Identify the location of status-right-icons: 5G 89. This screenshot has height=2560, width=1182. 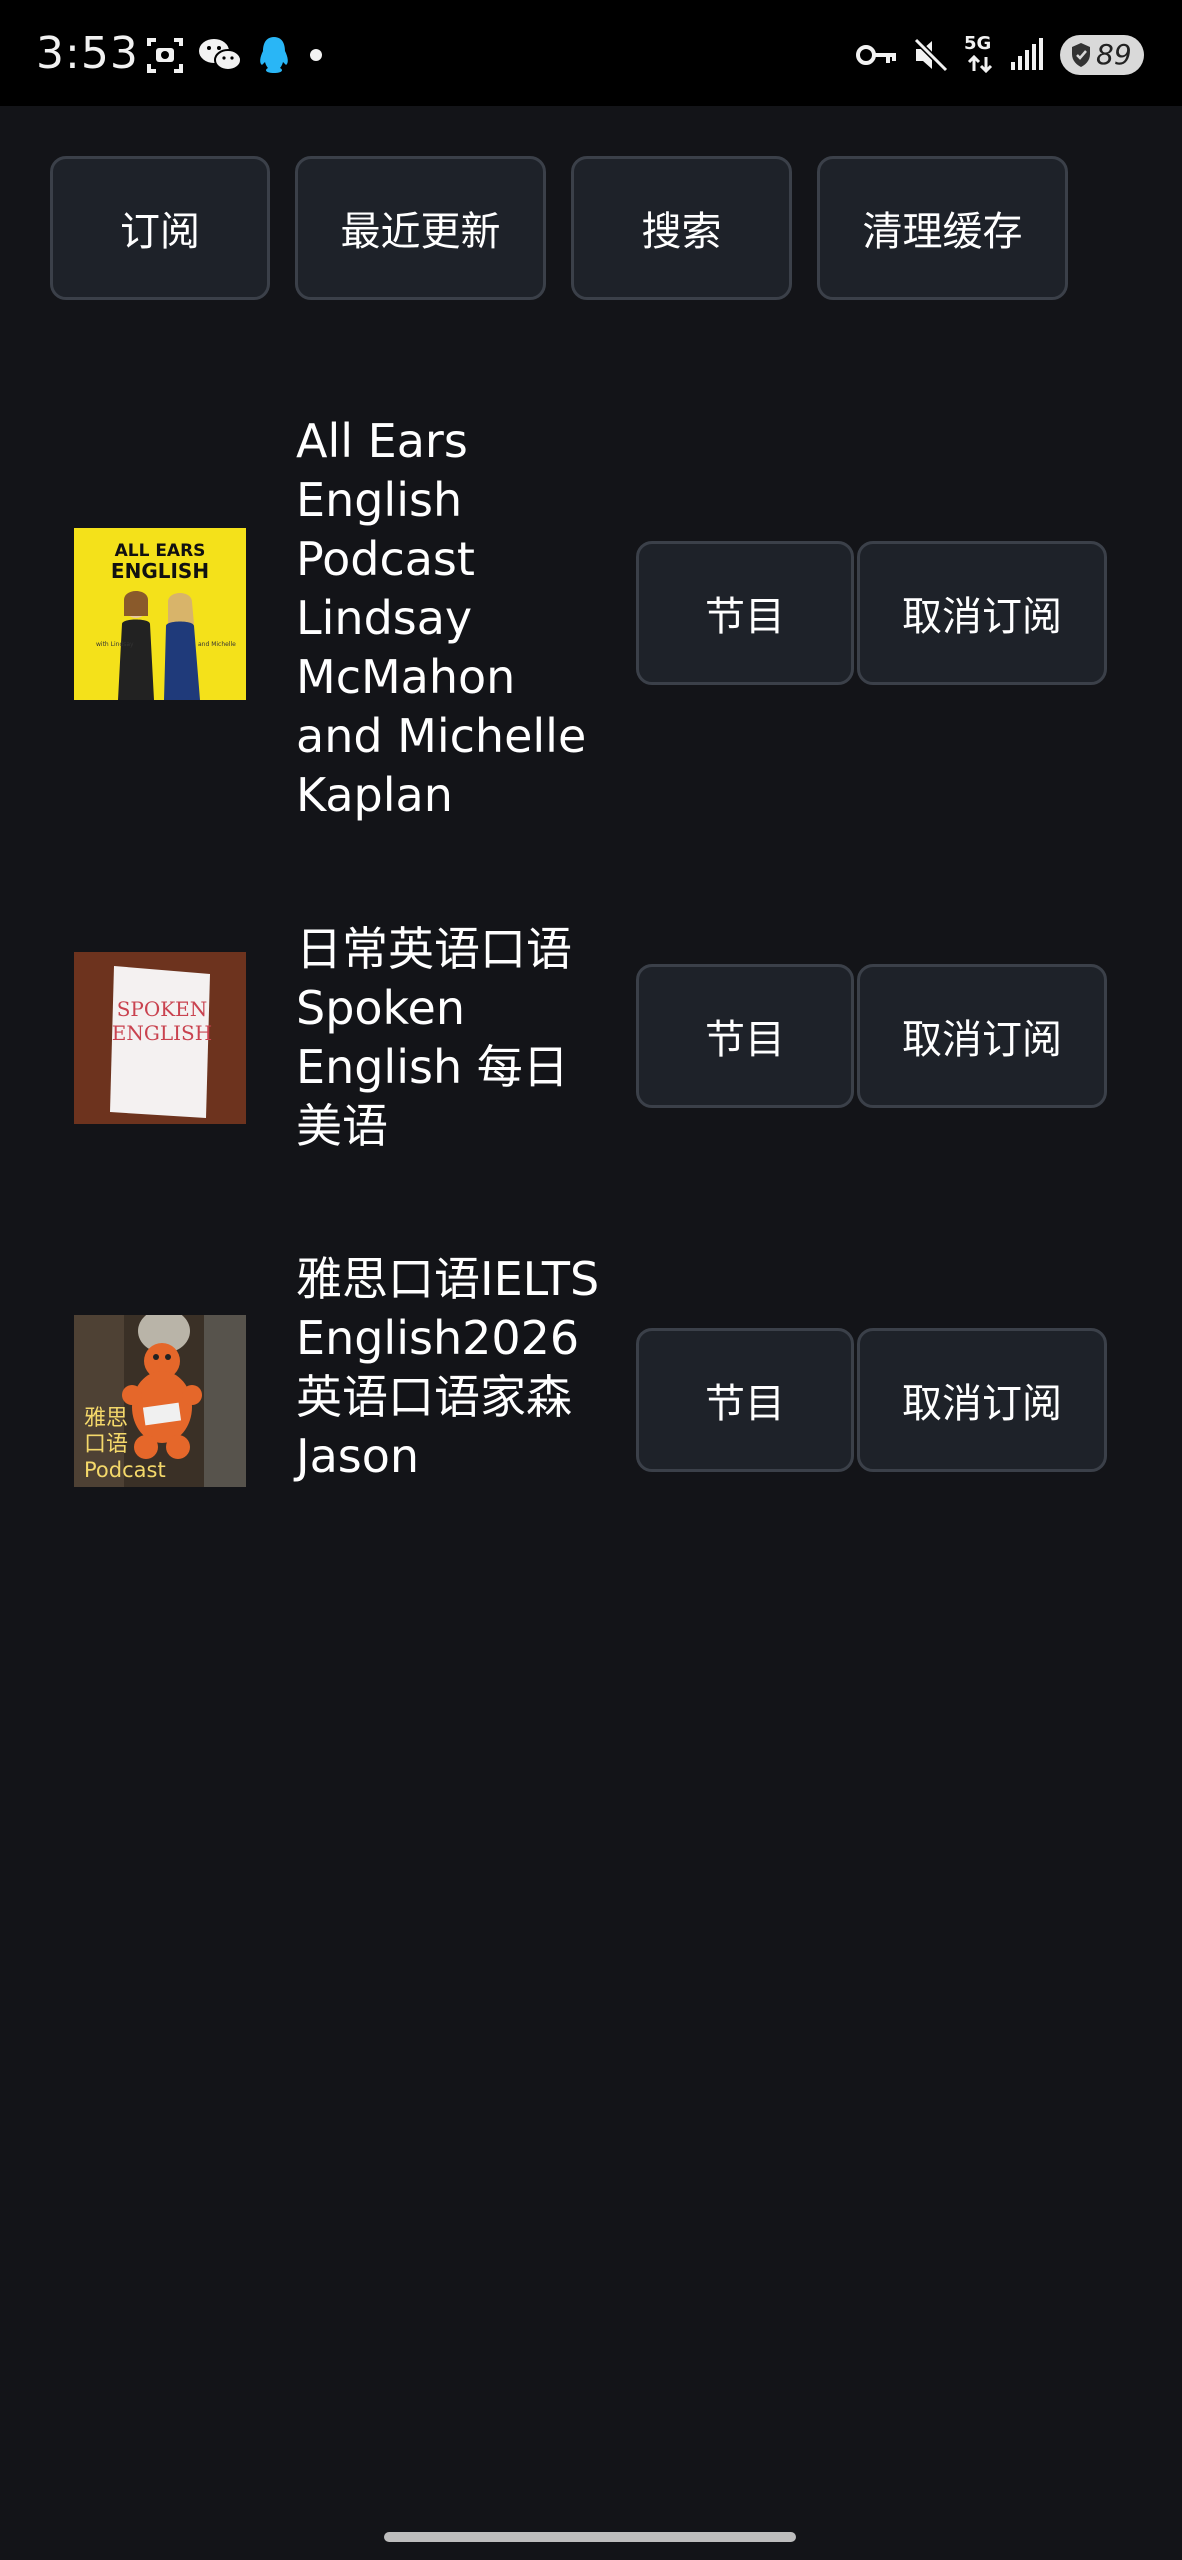
(1000, 55).